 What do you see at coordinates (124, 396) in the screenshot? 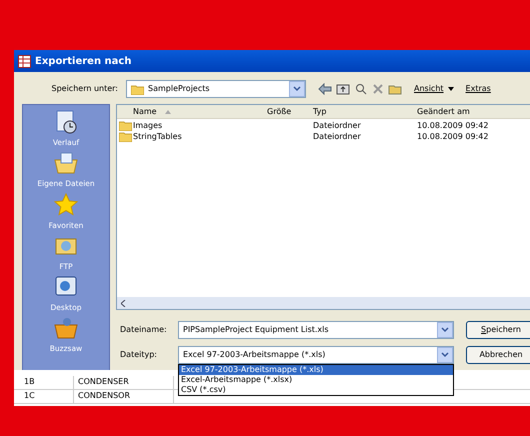
I see `table-cell: CONDENSOR` at bounding box center [124, 396].